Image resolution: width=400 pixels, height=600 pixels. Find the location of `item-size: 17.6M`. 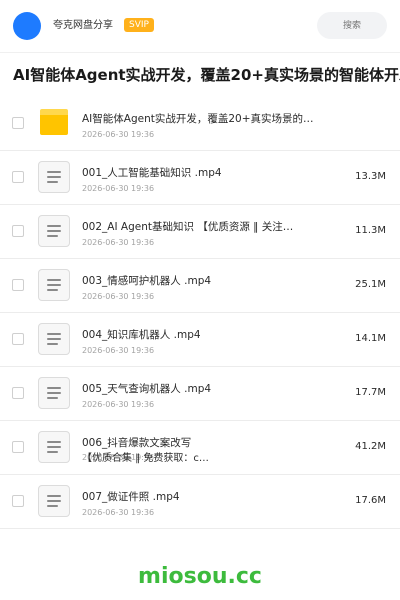

item-size: 17.6M is located at coordinates (370, 500).